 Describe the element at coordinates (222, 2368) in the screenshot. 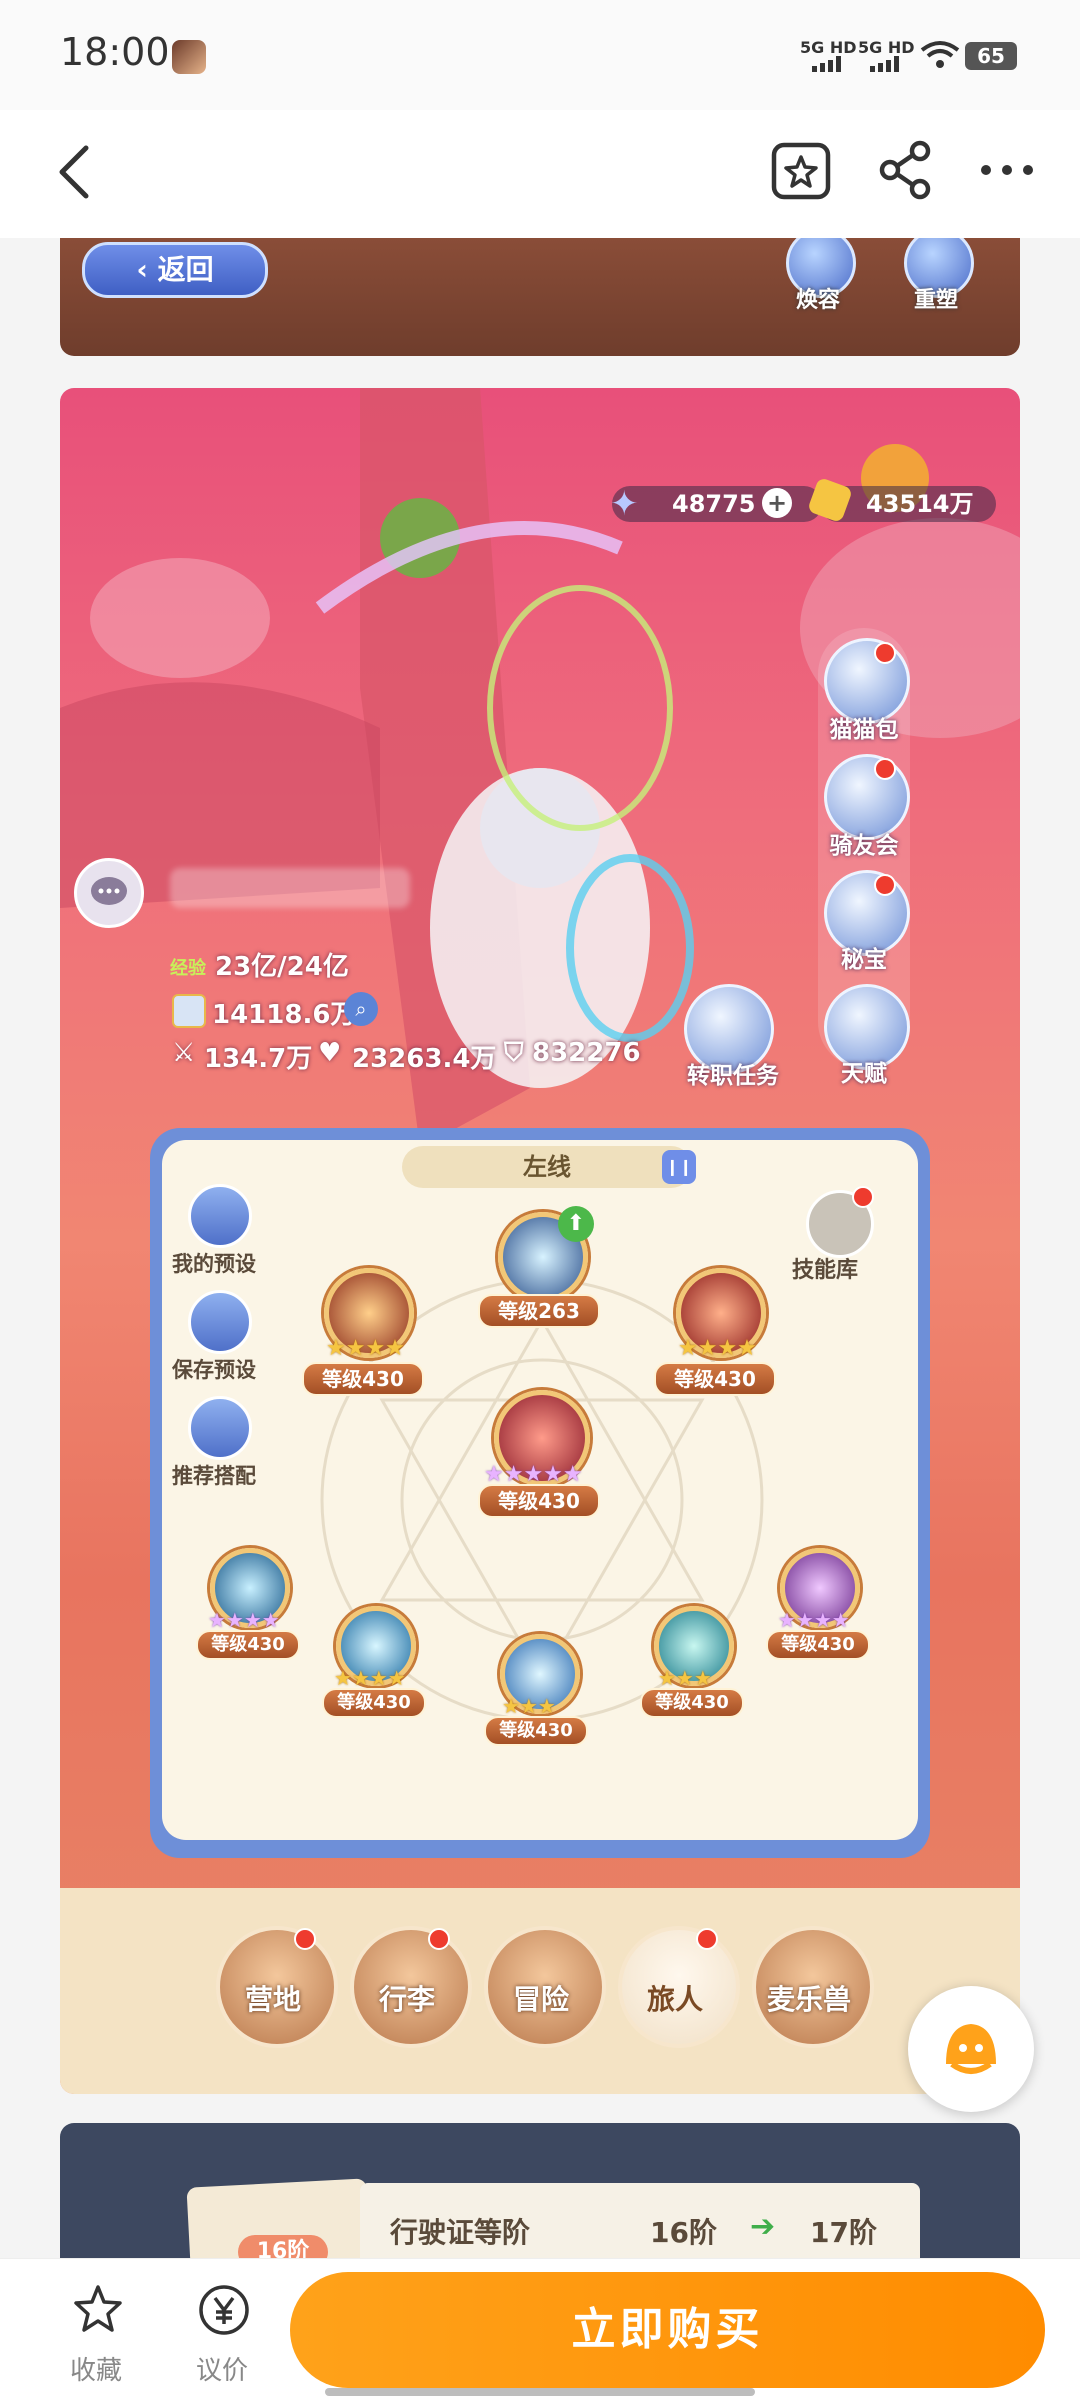

I see `bargain-label: 议价` at that location.